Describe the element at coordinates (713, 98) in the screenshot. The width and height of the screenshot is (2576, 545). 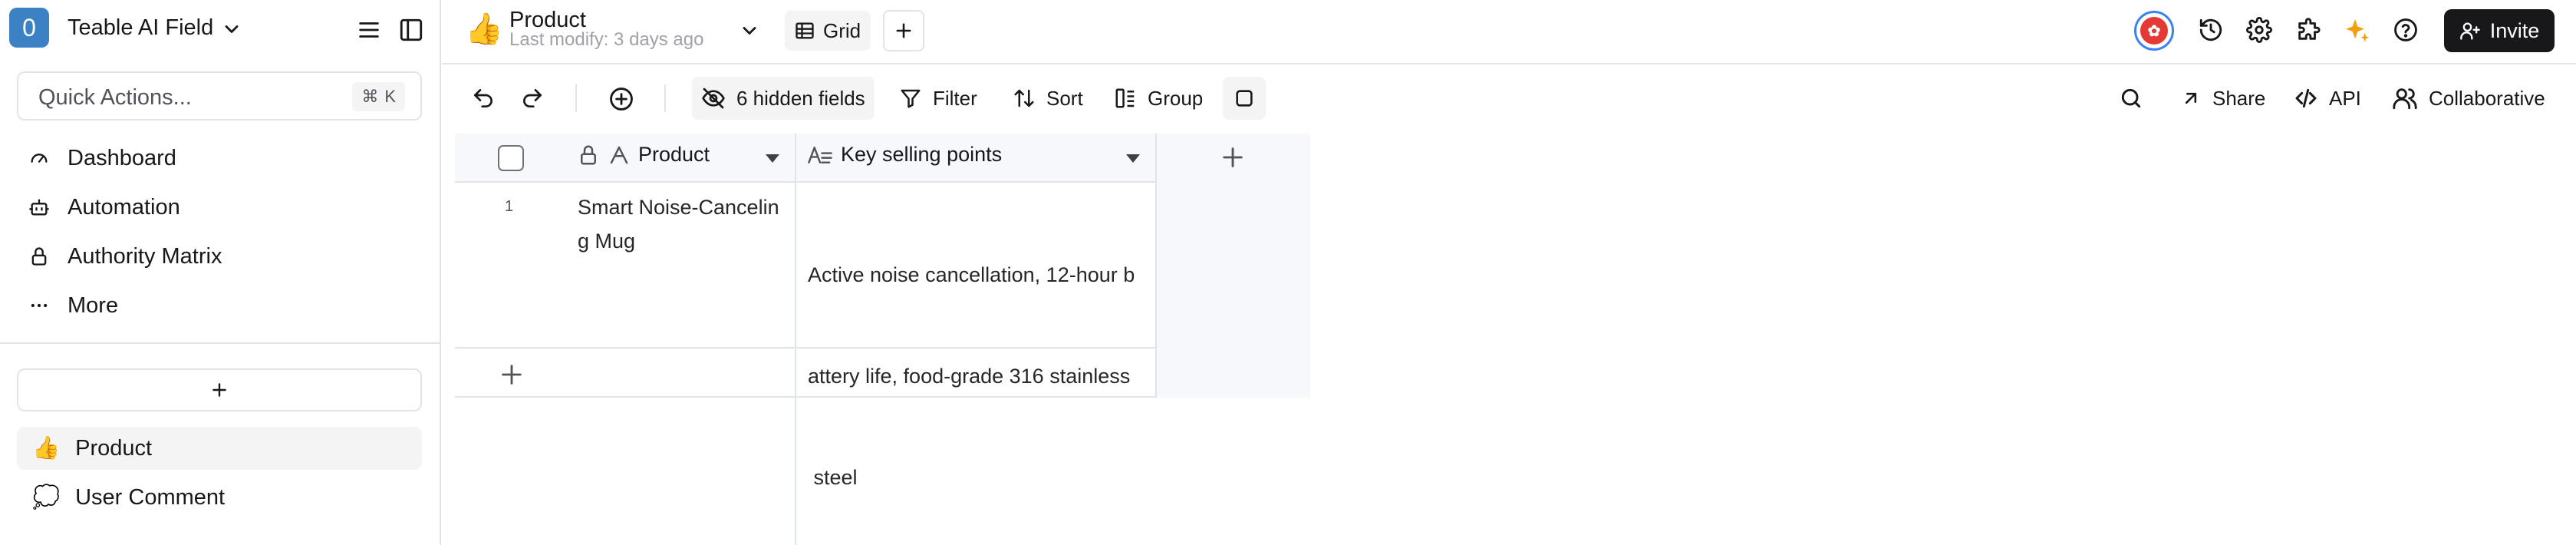
I see `eye-off-icon` at that location.